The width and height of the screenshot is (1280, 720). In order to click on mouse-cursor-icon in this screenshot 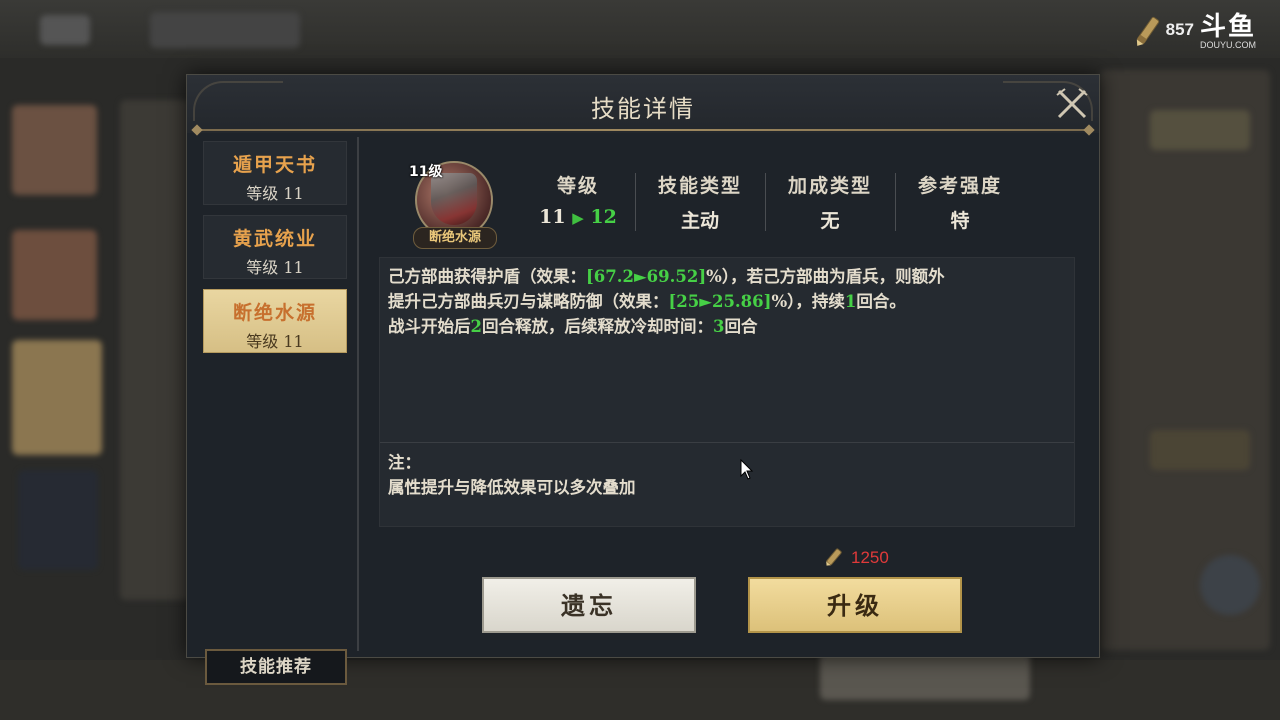, I will do `click(747, 469)`.